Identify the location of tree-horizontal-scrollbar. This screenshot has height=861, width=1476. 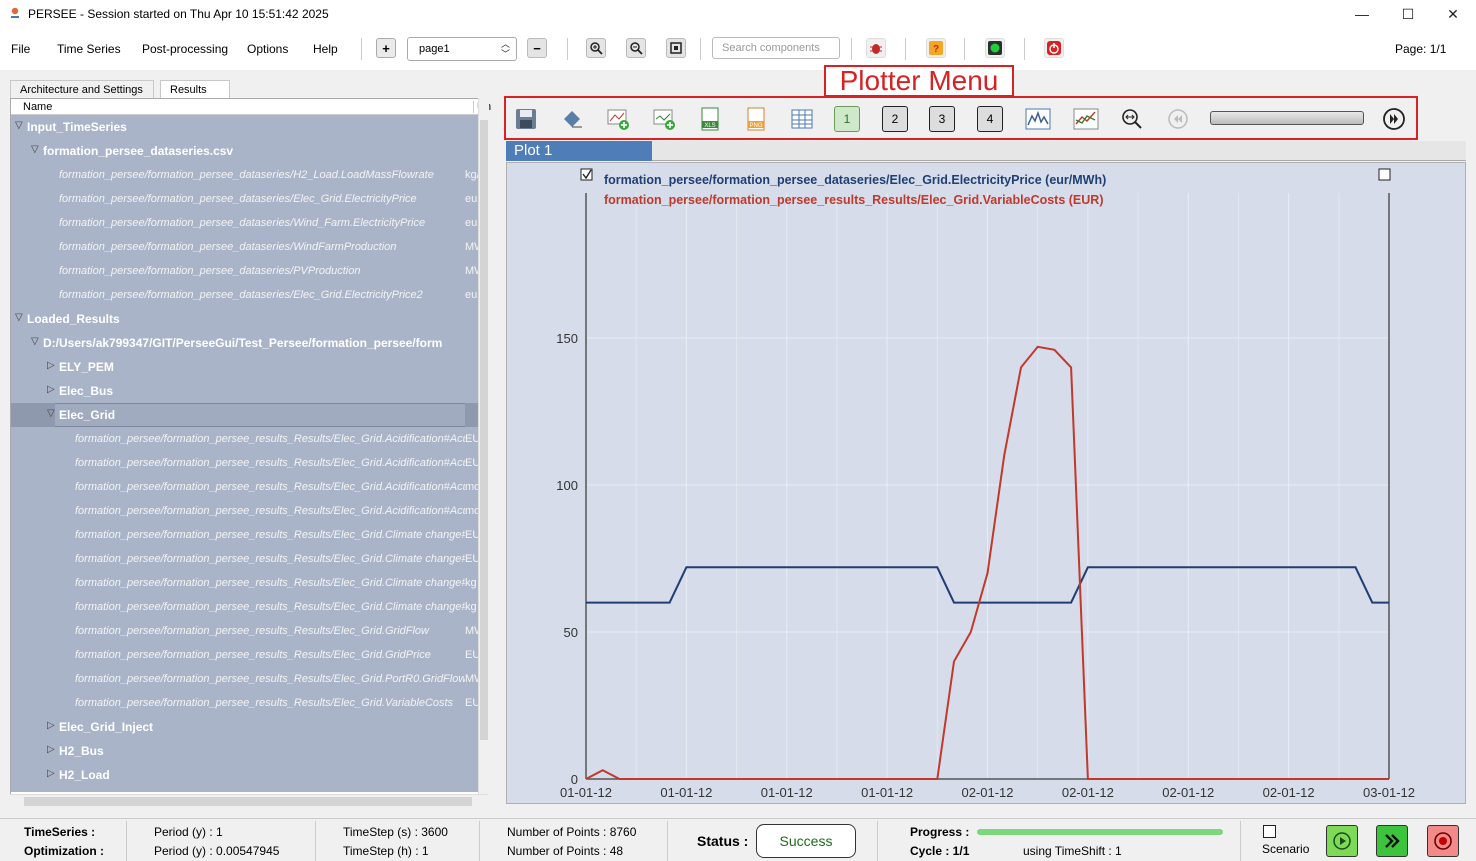
(249, 801).